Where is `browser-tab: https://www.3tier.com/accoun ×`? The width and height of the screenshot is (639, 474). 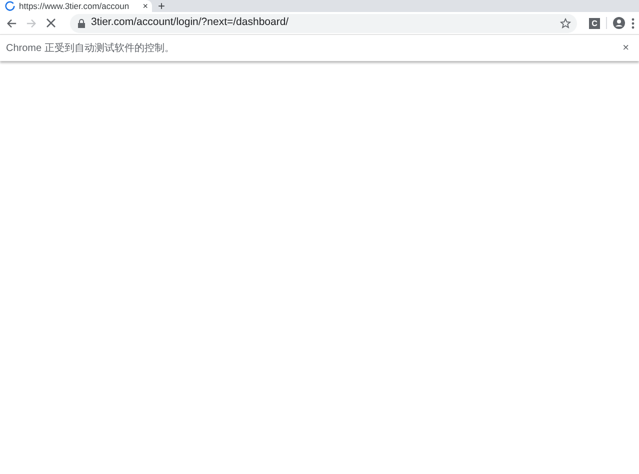 browser-tab: https://www.3tier.com/accoun × is located at coordinates (76, 6).